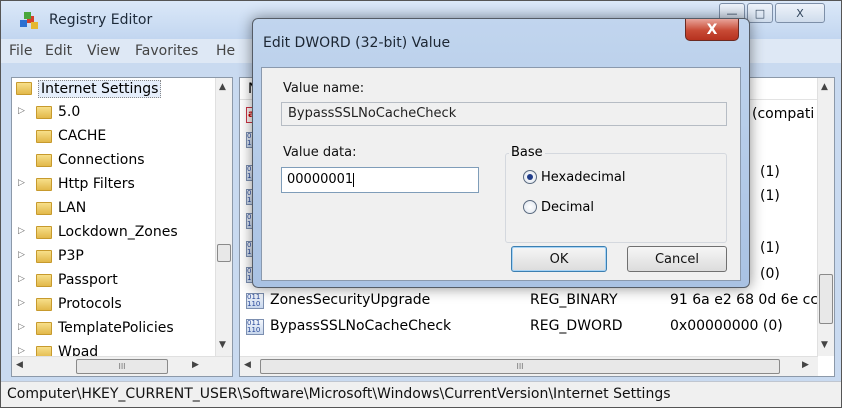  Describe the element at coordinates (770, 274) in the screenshot. I see `value-data: (0)` at that location.